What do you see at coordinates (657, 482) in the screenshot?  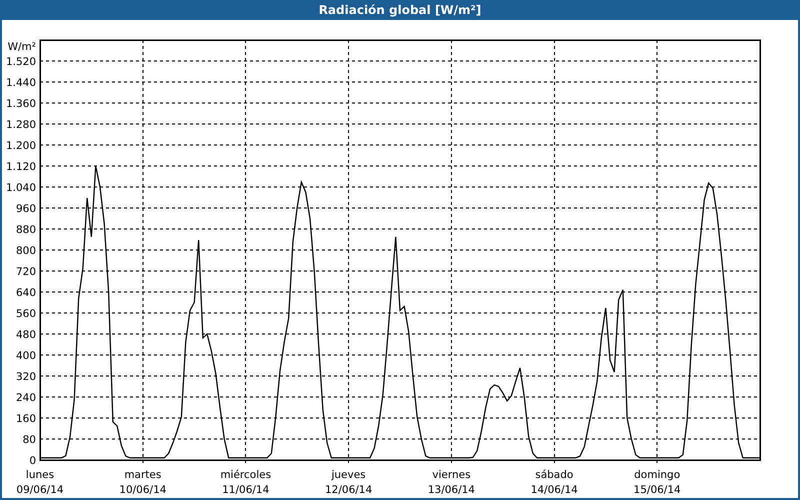 I see `x-tick-label: domingo 15/06/14` at bounding box center [657, 482].